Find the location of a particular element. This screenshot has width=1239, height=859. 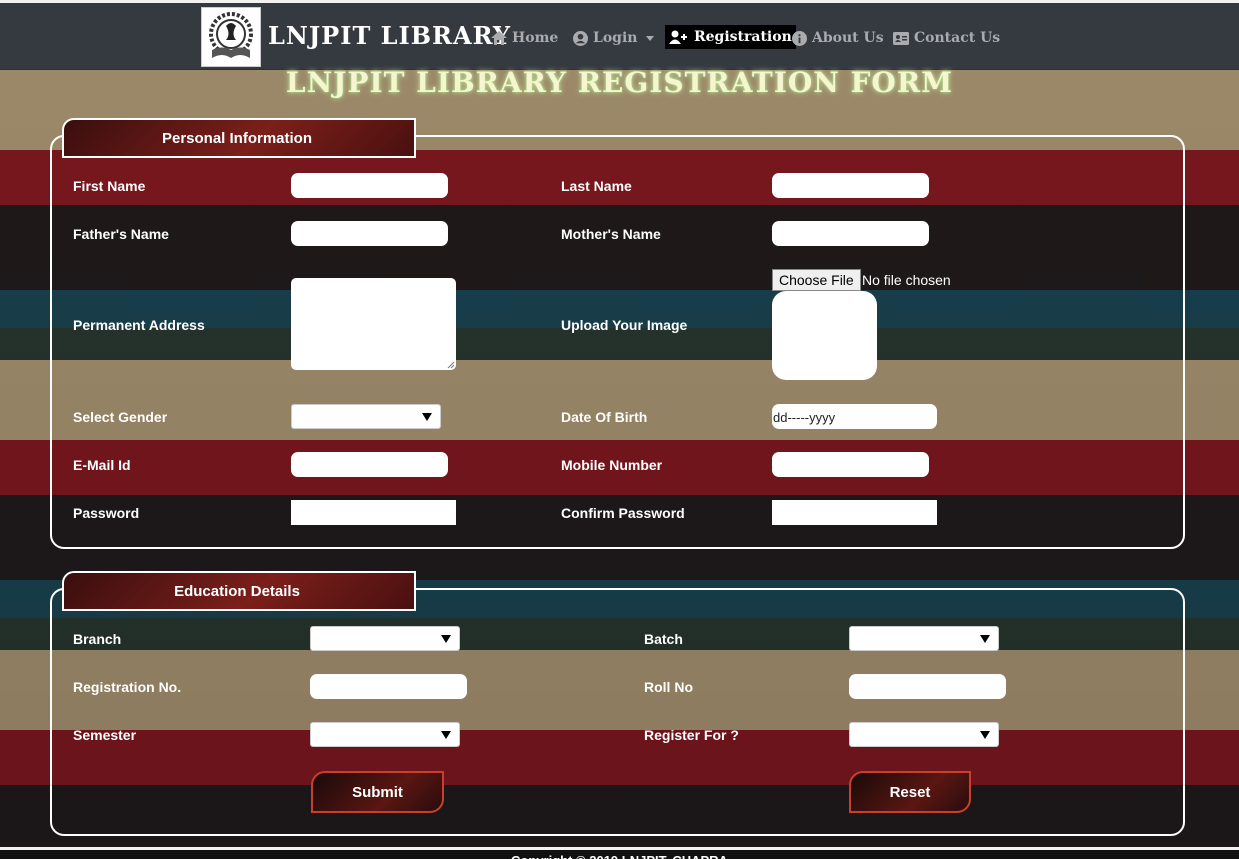

registration-no-label: Registration No. is located at coordinates (127, 687).